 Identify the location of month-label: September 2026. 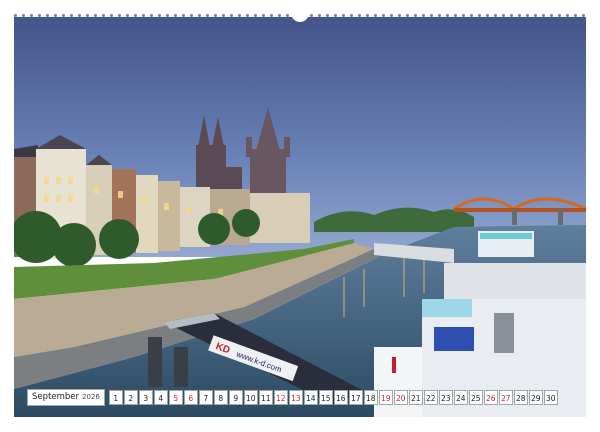
(66, 397).